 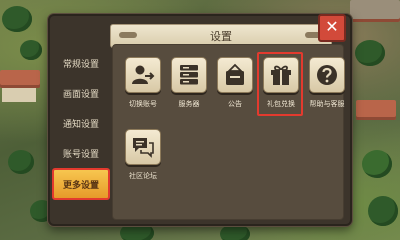 I want to click on gift-redeem-highlight, so click(x=280, y=84).